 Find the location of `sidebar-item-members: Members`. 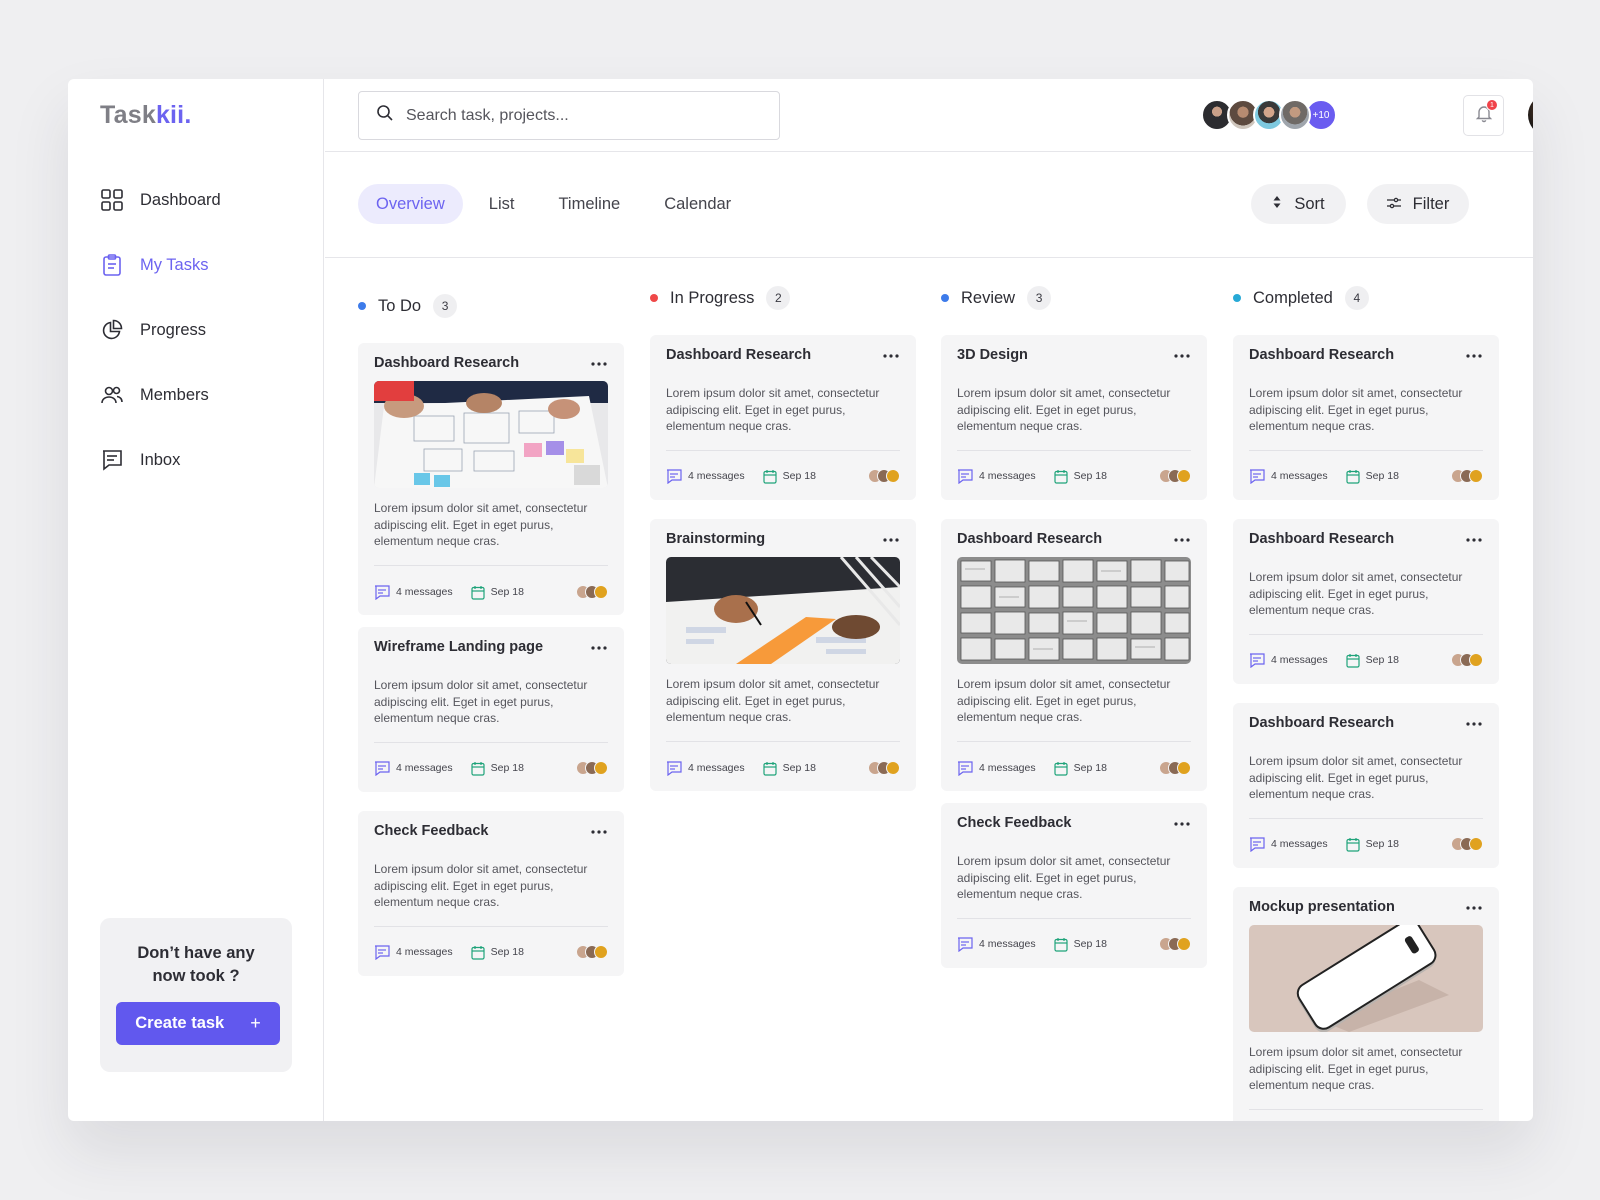

sidebar-item-members: Members is located at coordinates (200, 395).